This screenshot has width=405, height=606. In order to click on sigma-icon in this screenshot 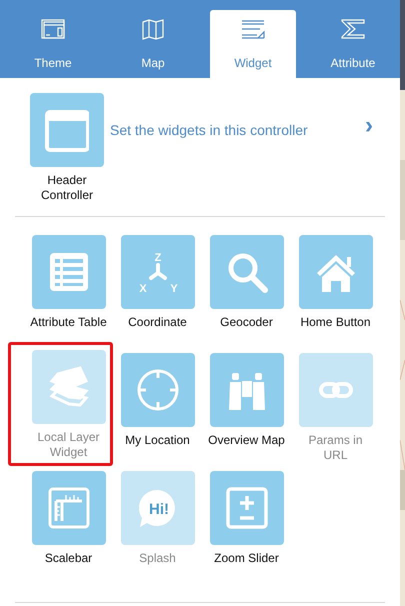, I will do `click(353, 29)`.